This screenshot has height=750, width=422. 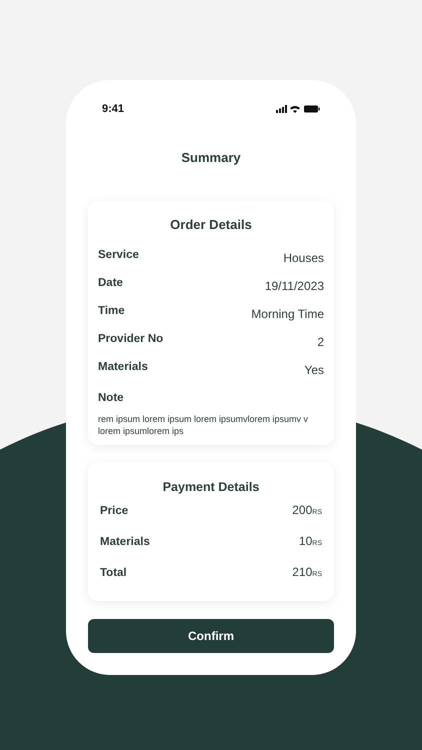 I want to click on row-label: Time, so click(x=111, y=311).